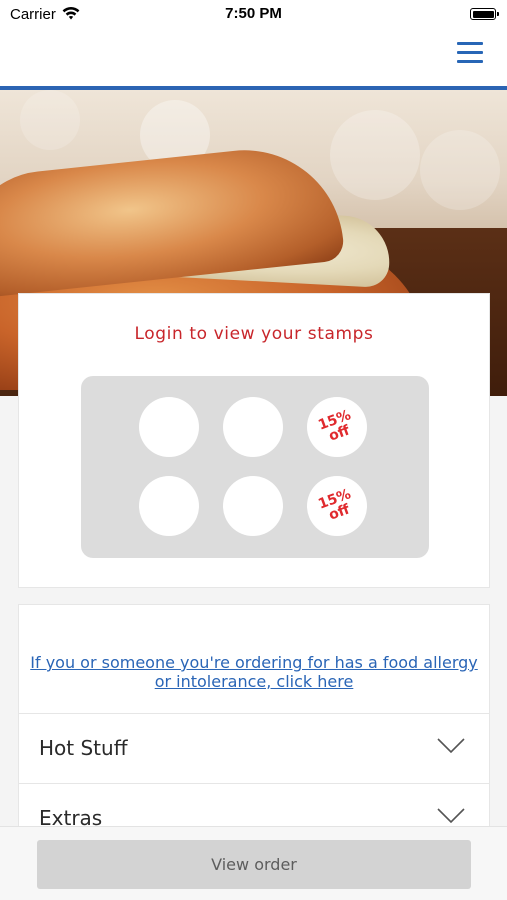 This screenshot has height=900, width=507. Describe the element at coordinates (83, 748) in the screenshot. I see `category-label: Hot Stuff` at that location.